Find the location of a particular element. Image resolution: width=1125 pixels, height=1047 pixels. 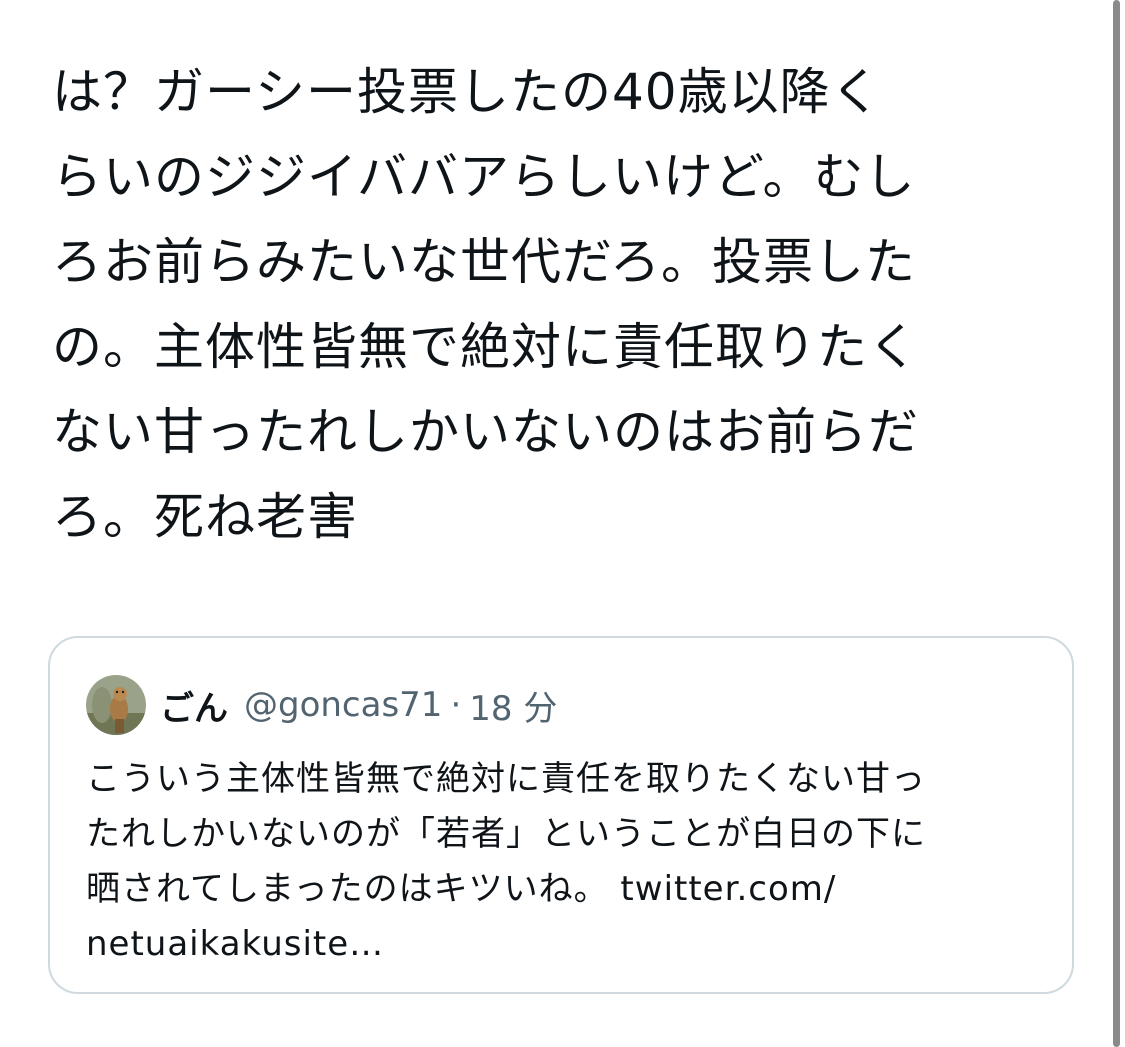

author-handle: @goncas71 is located at coordinates (343, 705).